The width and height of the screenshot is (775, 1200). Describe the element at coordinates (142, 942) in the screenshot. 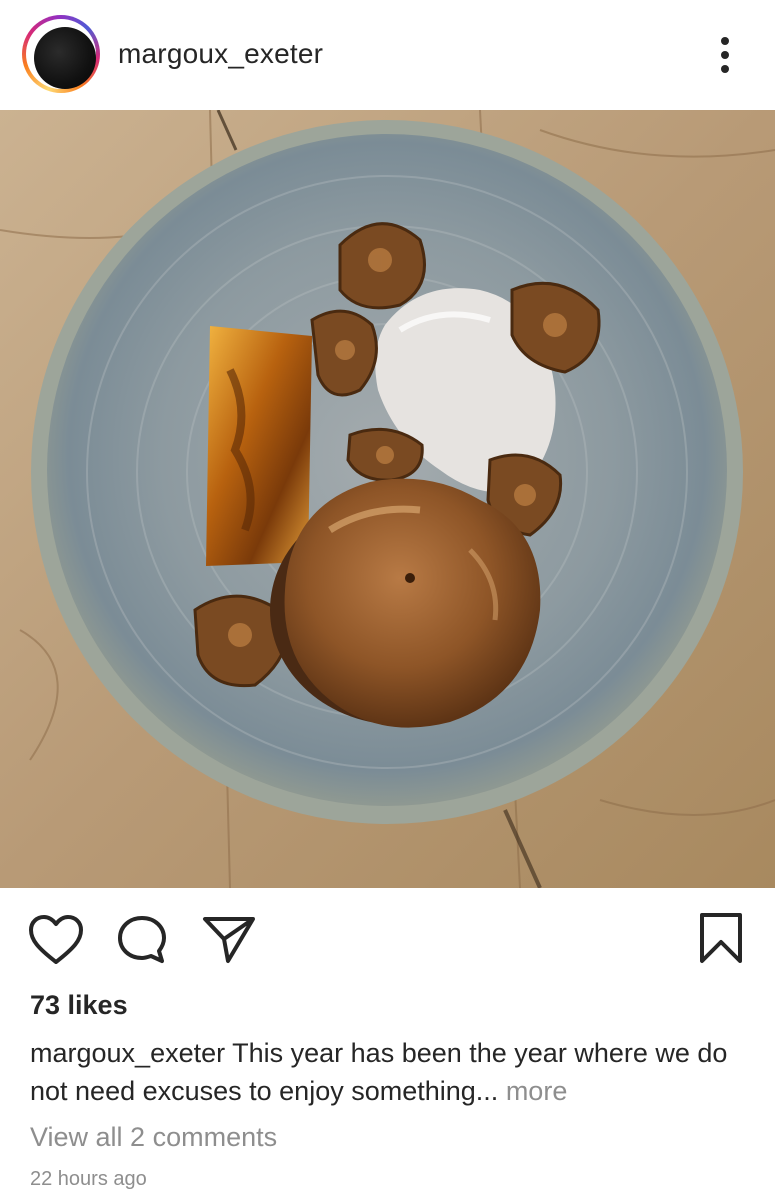

I see `speech-bubble-icon` at that location.